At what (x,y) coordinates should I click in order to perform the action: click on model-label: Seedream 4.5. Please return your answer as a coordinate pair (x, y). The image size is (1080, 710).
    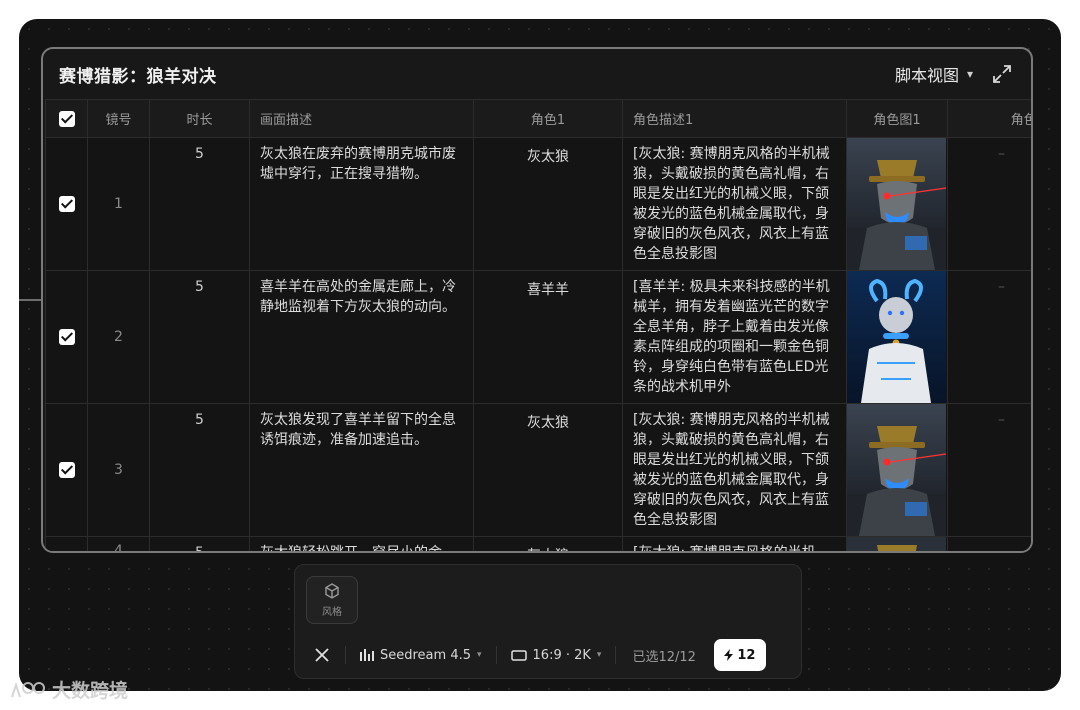
    Looking at the image, I should click on (425, 655).